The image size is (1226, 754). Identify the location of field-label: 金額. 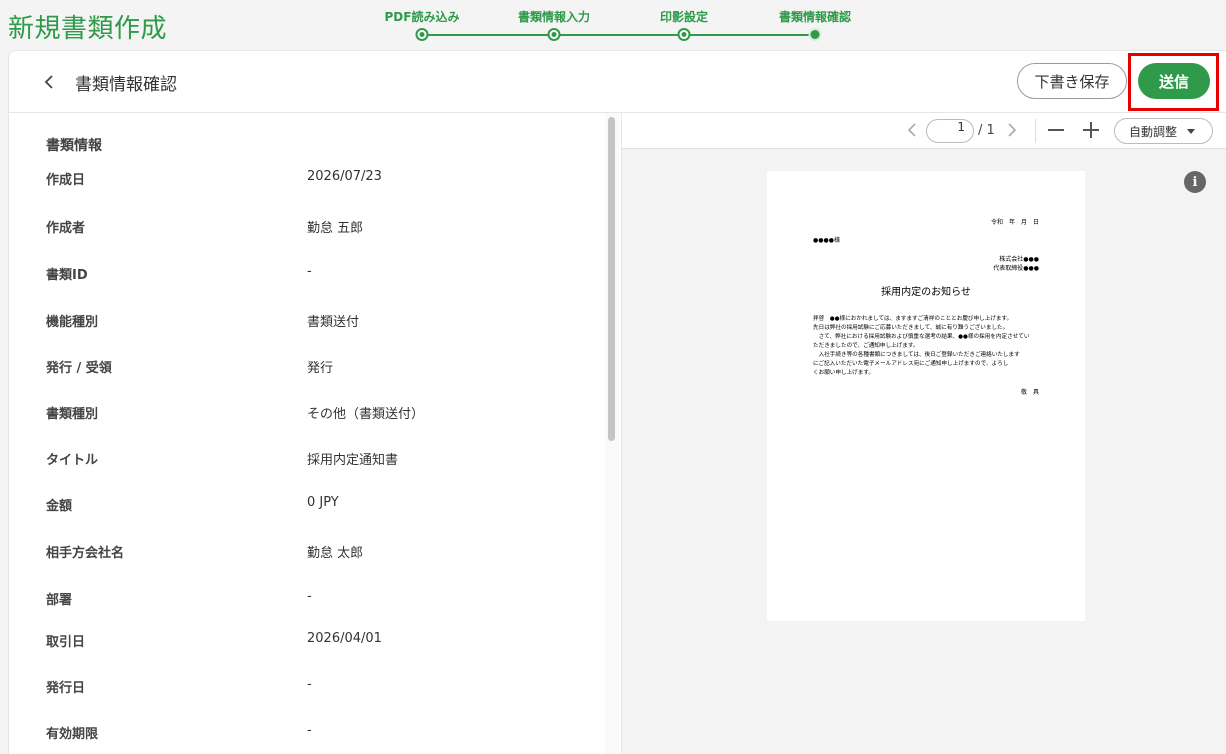
(59, 506).